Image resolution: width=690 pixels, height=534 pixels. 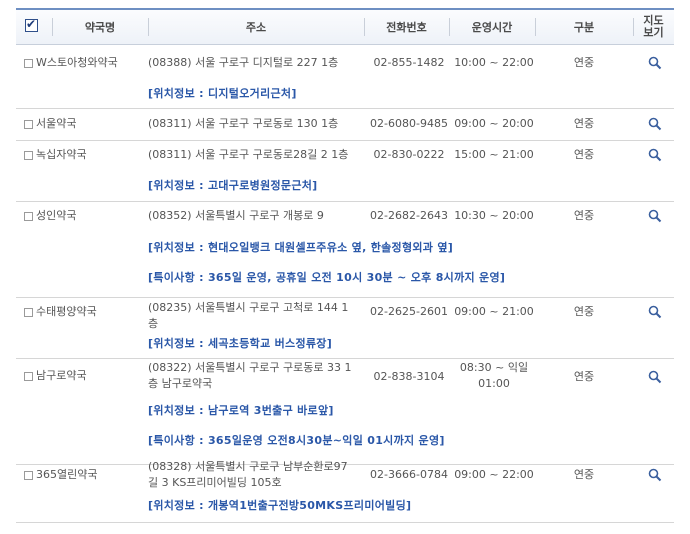 I want to click on header-hours: 운영시간, so click(x=492, y=27).